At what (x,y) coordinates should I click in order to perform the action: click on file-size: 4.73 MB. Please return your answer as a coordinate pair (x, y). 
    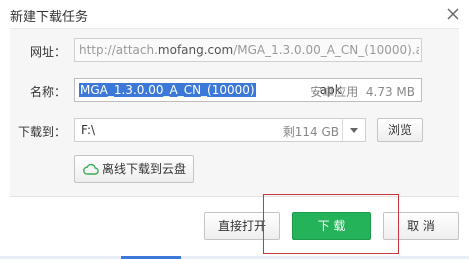
    Looking at the image, I should click on (390, 92).